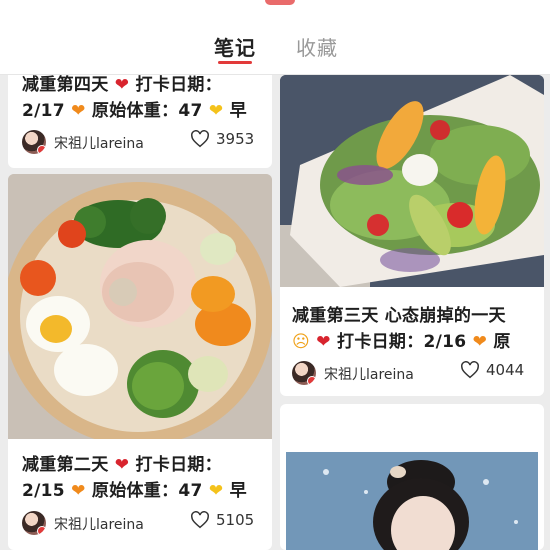 This screenshot has height=550, width=550. I want to click on like-button: 3953, so click(222, 139).